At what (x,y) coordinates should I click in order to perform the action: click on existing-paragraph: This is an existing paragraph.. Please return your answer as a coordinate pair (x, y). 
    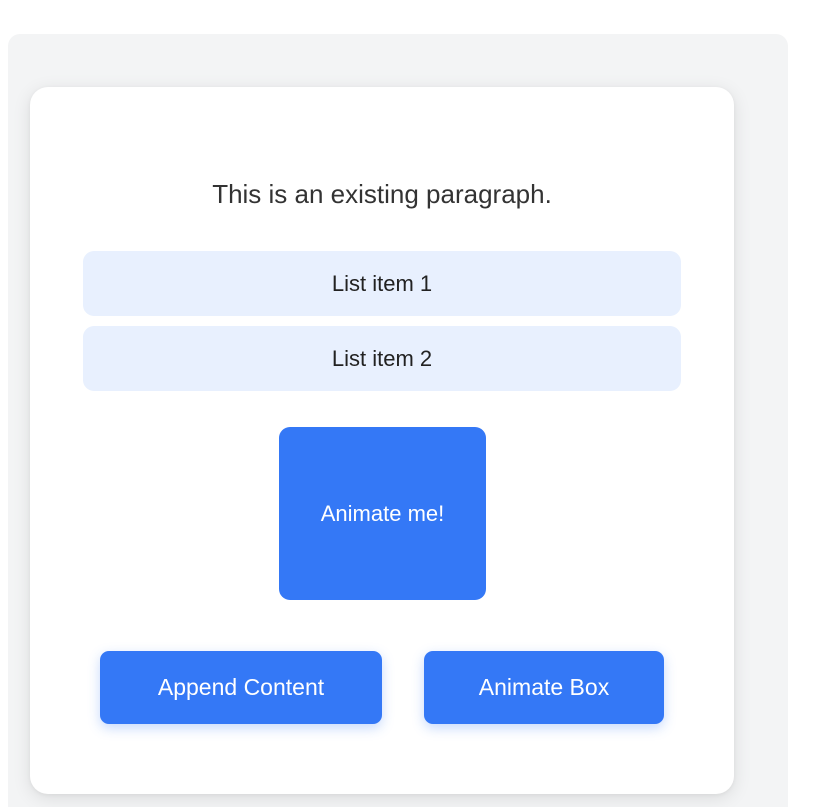
    Looking at the image, I should click on (382, 194).